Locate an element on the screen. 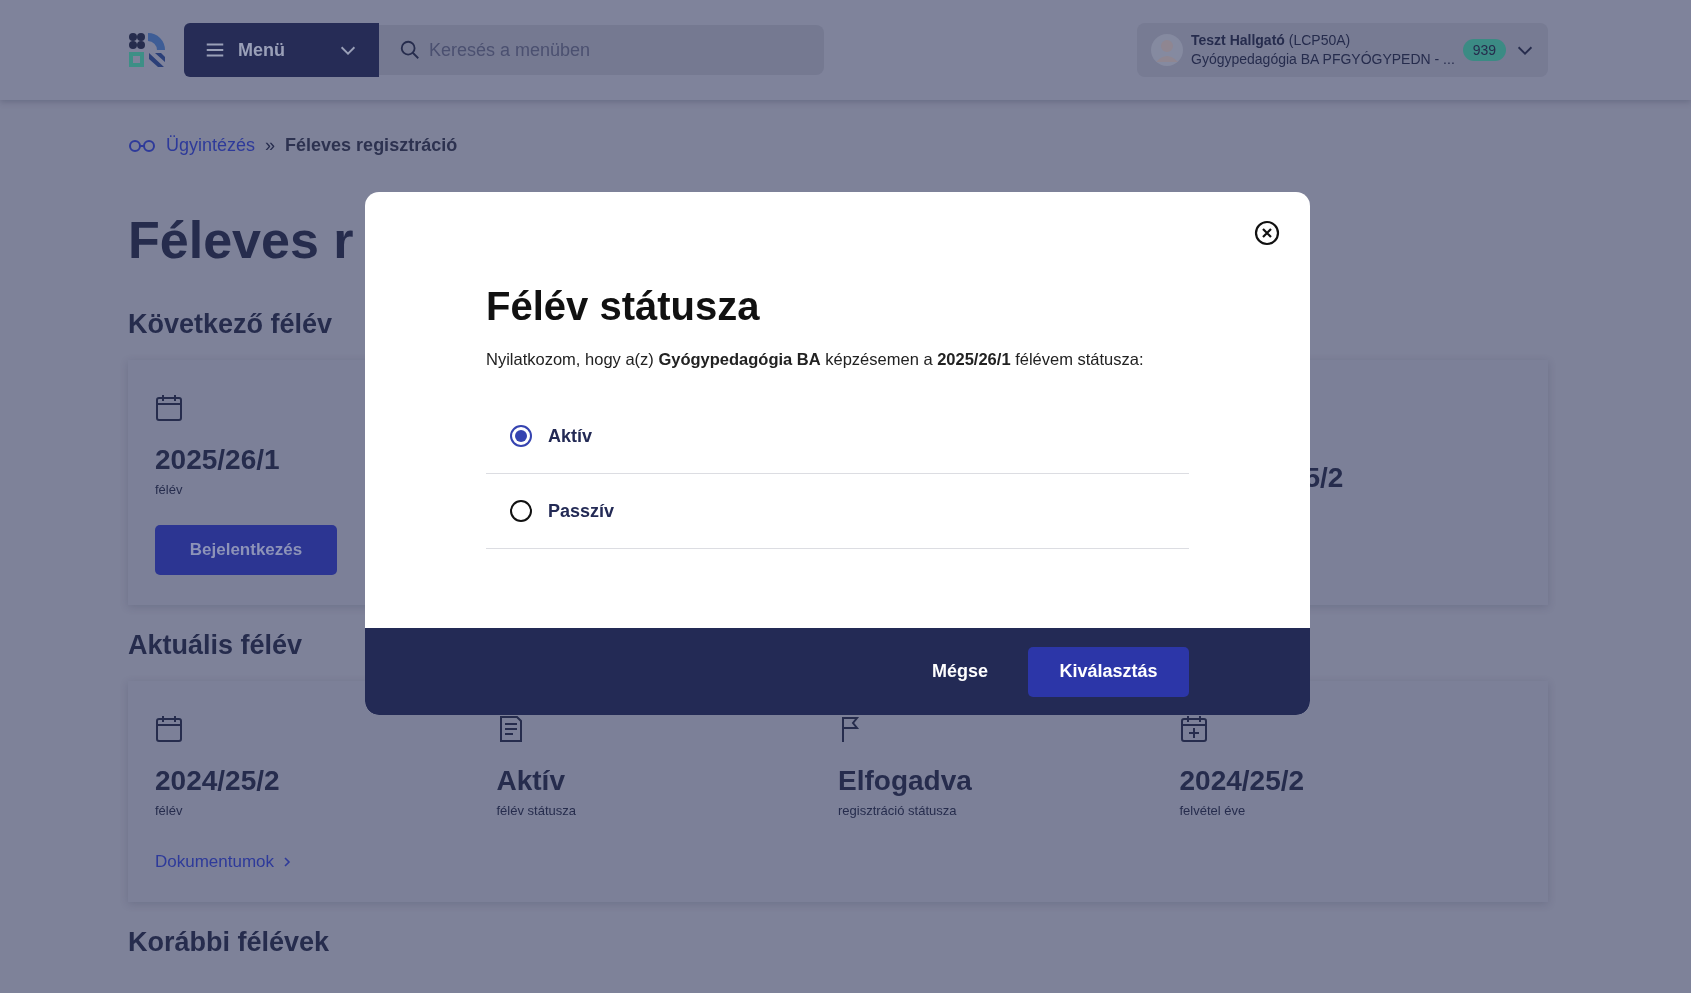 This screenshot has width=1691, height=993. close-icon is located at coordinates (1267, 233).